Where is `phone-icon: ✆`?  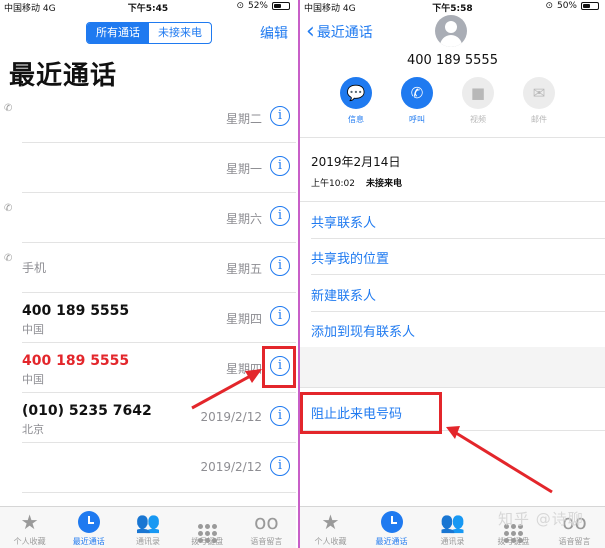 phone-icon: ✆ is located at coordinates (417, 93).